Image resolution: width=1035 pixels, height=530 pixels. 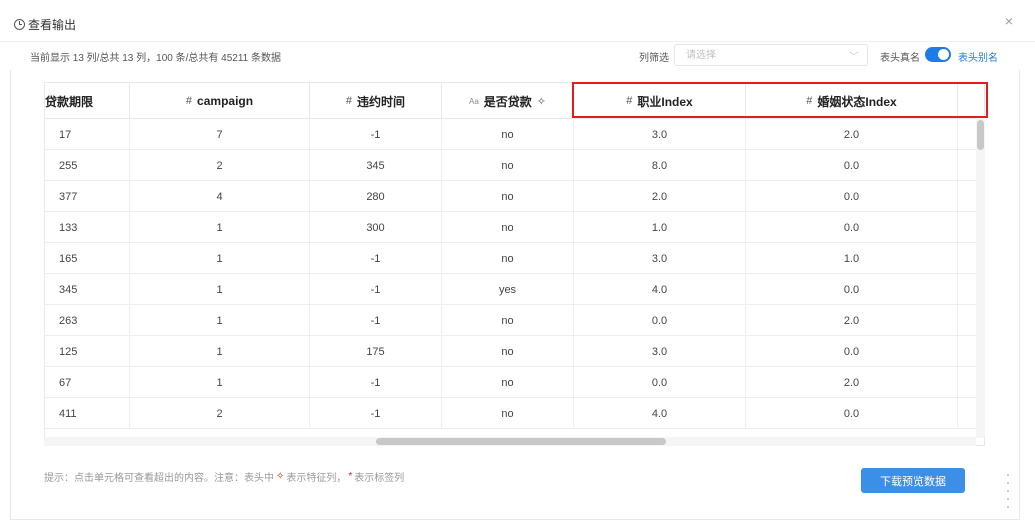 What do you see at coordinates (220, 196) in the screenshot?
I see `cell-campaign: 4` at bounding box center [220, 196].